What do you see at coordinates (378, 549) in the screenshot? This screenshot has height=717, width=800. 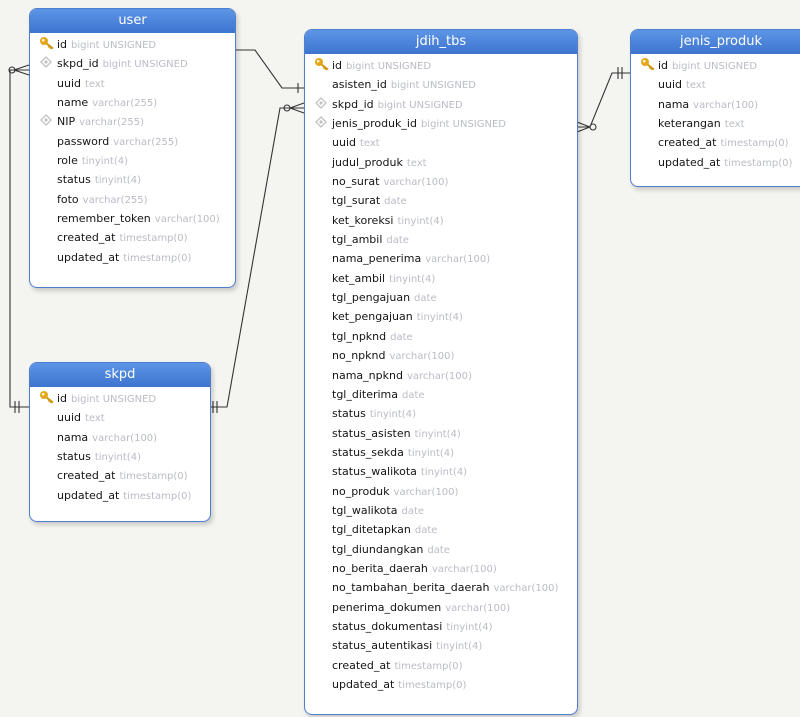 I see `field-name: tgl_diundangkan` at bounding box center [378, 549].